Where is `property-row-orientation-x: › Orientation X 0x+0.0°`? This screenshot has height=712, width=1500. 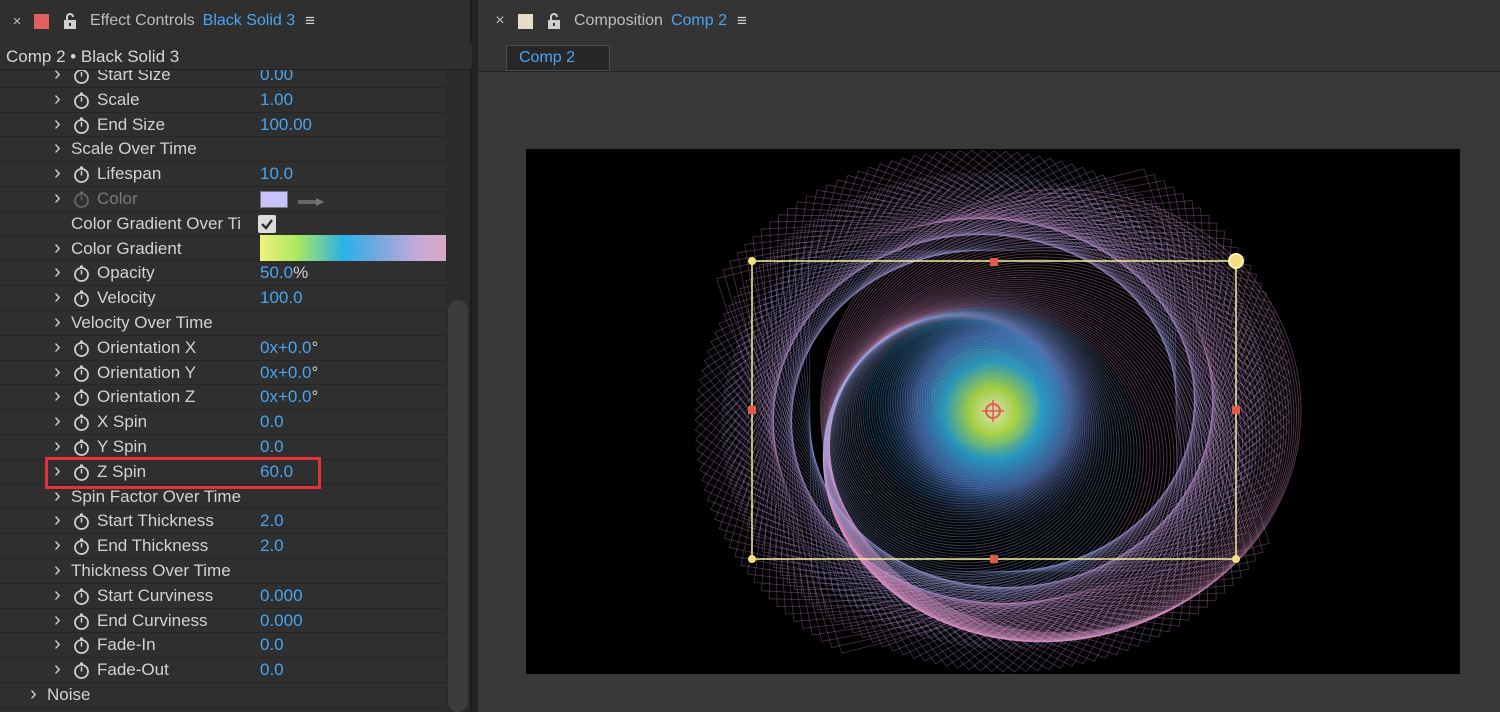
property-row-orientation-x: › Orientation X 0x+0.0° is located at coordinates (223, 348).